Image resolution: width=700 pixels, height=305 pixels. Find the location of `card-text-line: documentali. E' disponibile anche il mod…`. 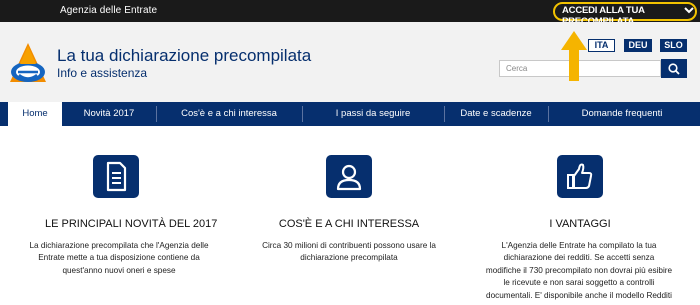

card-text-line: documentali. E' disponibile anche il mod… is located at coordinates (579, 295).